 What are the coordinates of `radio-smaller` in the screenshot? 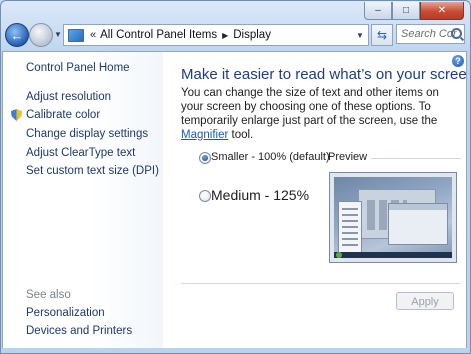 It's located at (205, 158).